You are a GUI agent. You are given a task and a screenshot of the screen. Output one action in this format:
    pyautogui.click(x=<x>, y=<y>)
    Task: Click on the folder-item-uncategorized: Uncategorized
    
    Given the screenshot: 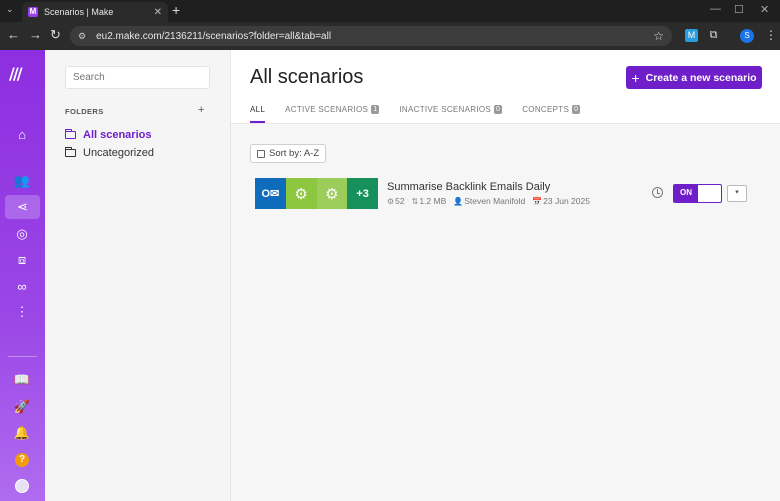 What is the action you would take?
    pyautogui.click(x=109, y=153)
    